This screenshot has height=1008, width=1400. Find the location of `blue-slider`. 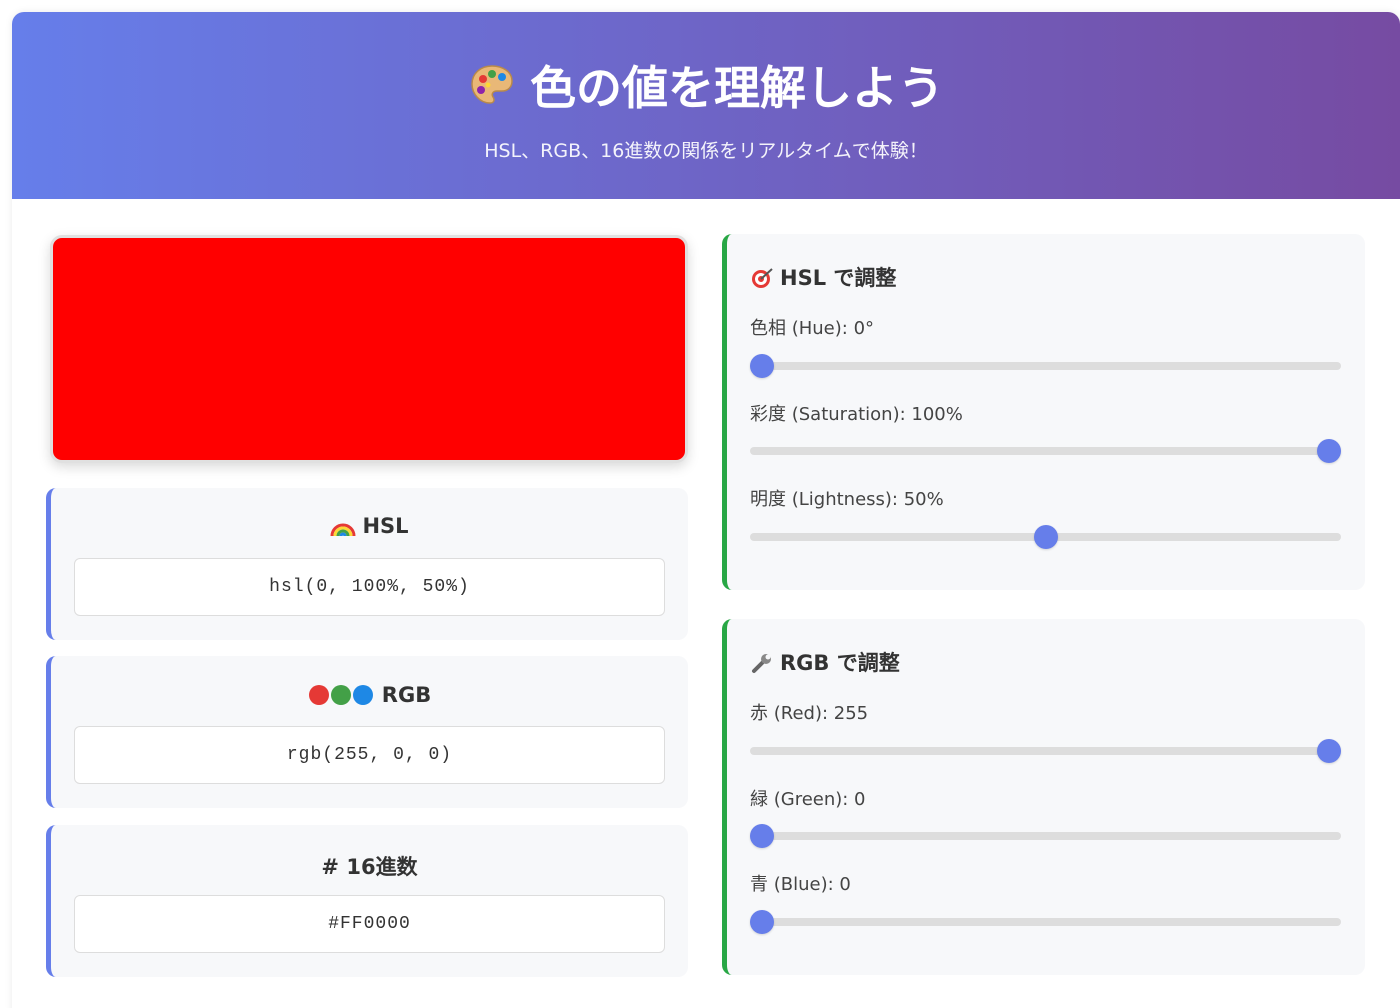

blue-slider is located at coordinates (1045, 922).